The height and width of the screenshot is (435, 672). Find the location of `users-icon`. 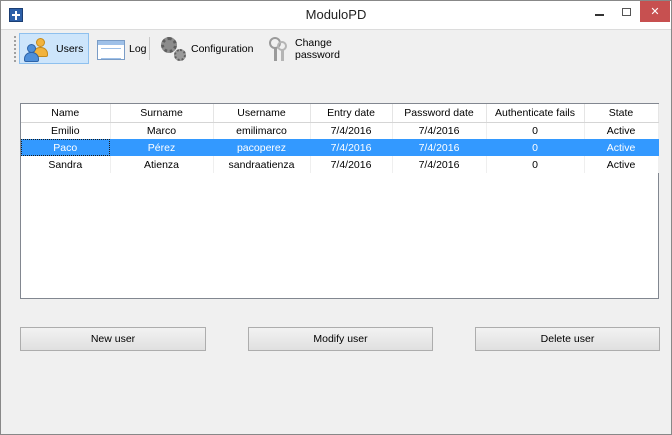

users-icon is located at coordinates (38, 49).